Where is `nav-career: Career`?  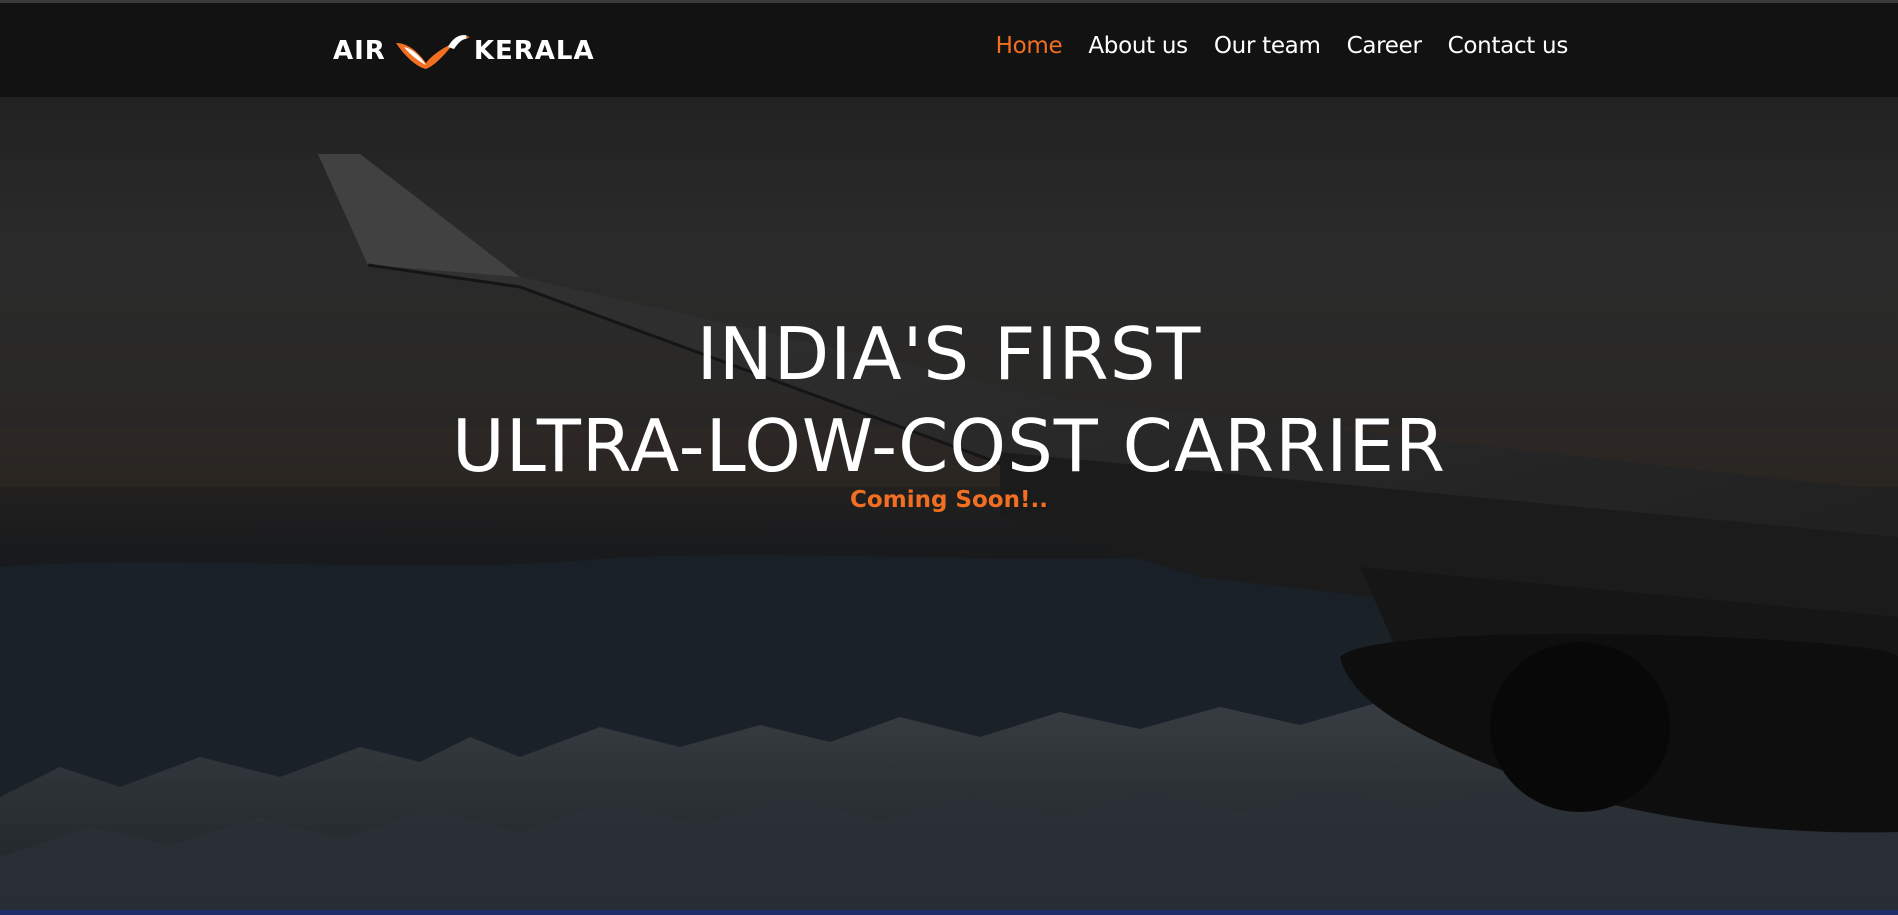 nav-career: Career is located at coordinates (1384, 46).